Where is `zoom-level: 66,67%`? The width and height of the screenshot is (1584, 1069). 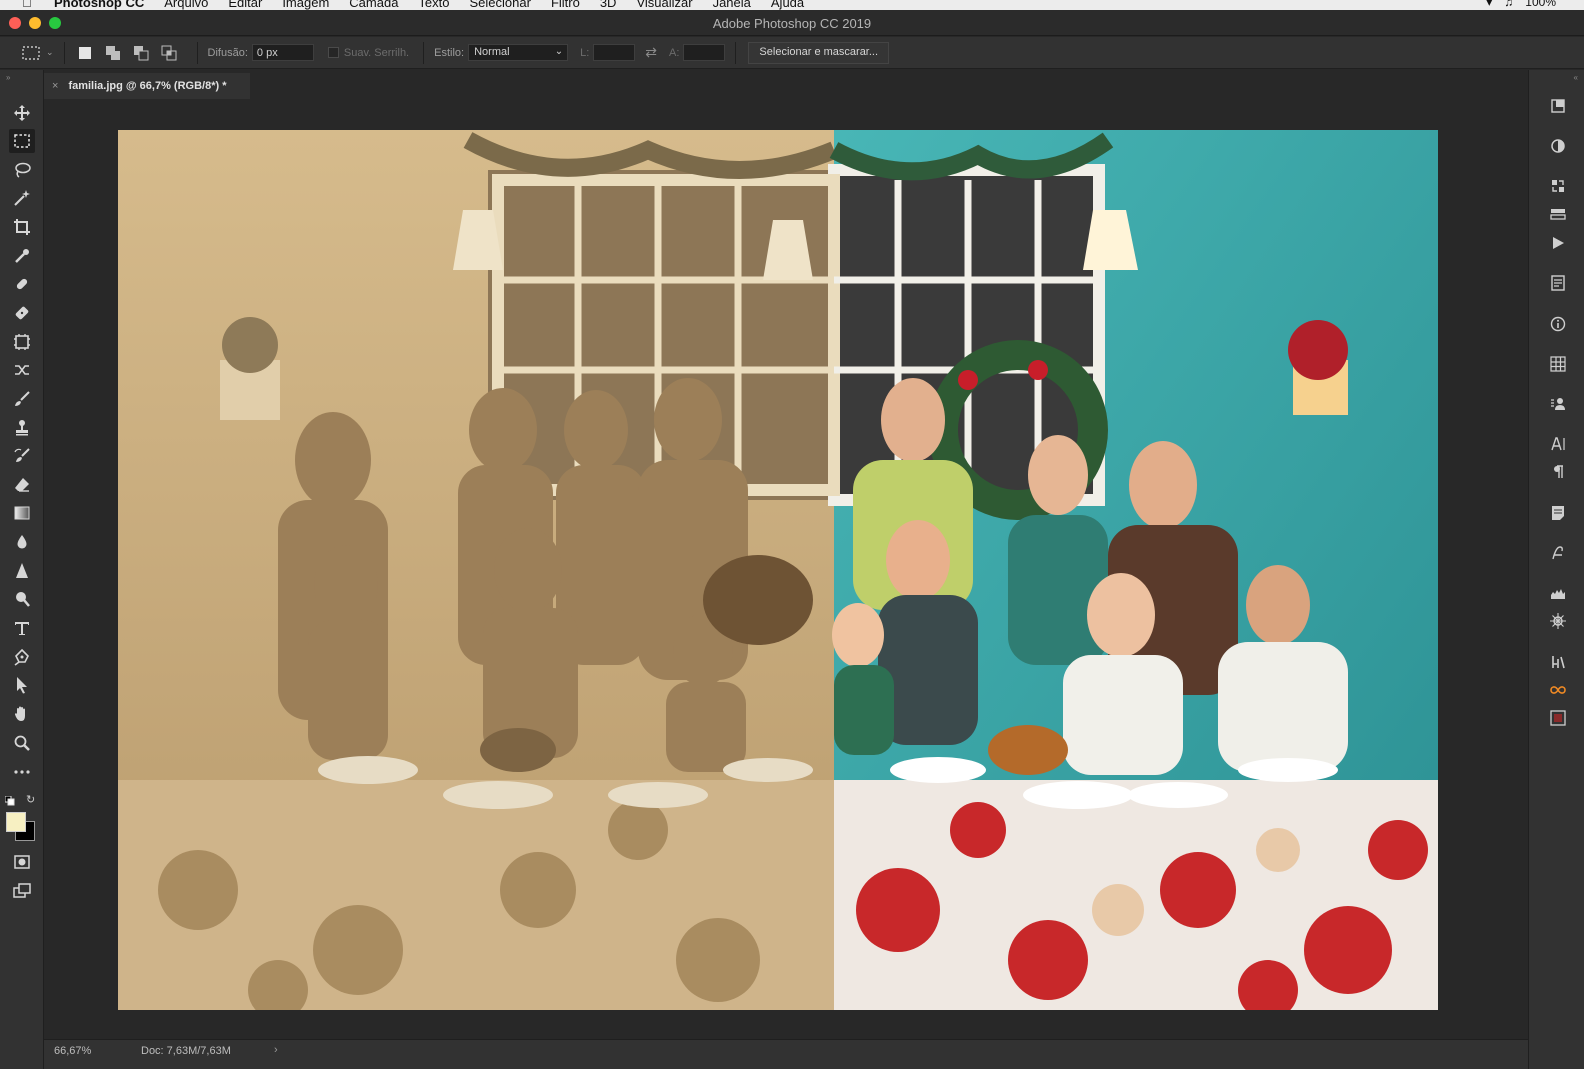
zoom-level: 66,67% is located at coordinates (72, 1051).